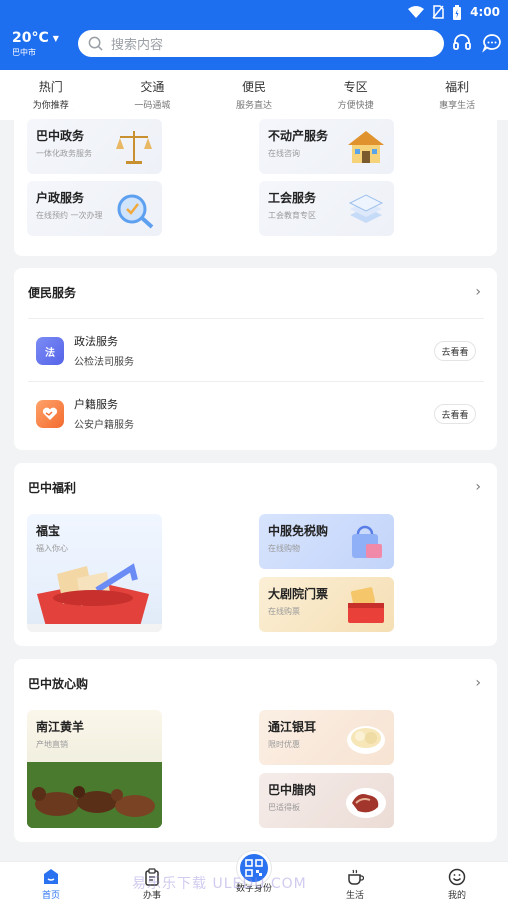 The image size is (508, 904). I want to click on layers-icon, so click(366, 208).